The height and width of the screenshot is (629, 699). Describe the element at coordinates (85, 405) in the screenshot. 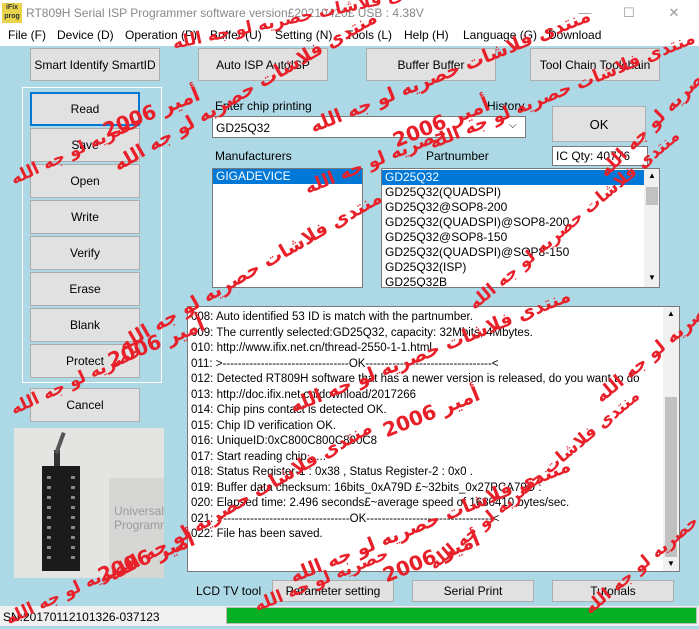

I see `cancel-button: Cancel` at that location.